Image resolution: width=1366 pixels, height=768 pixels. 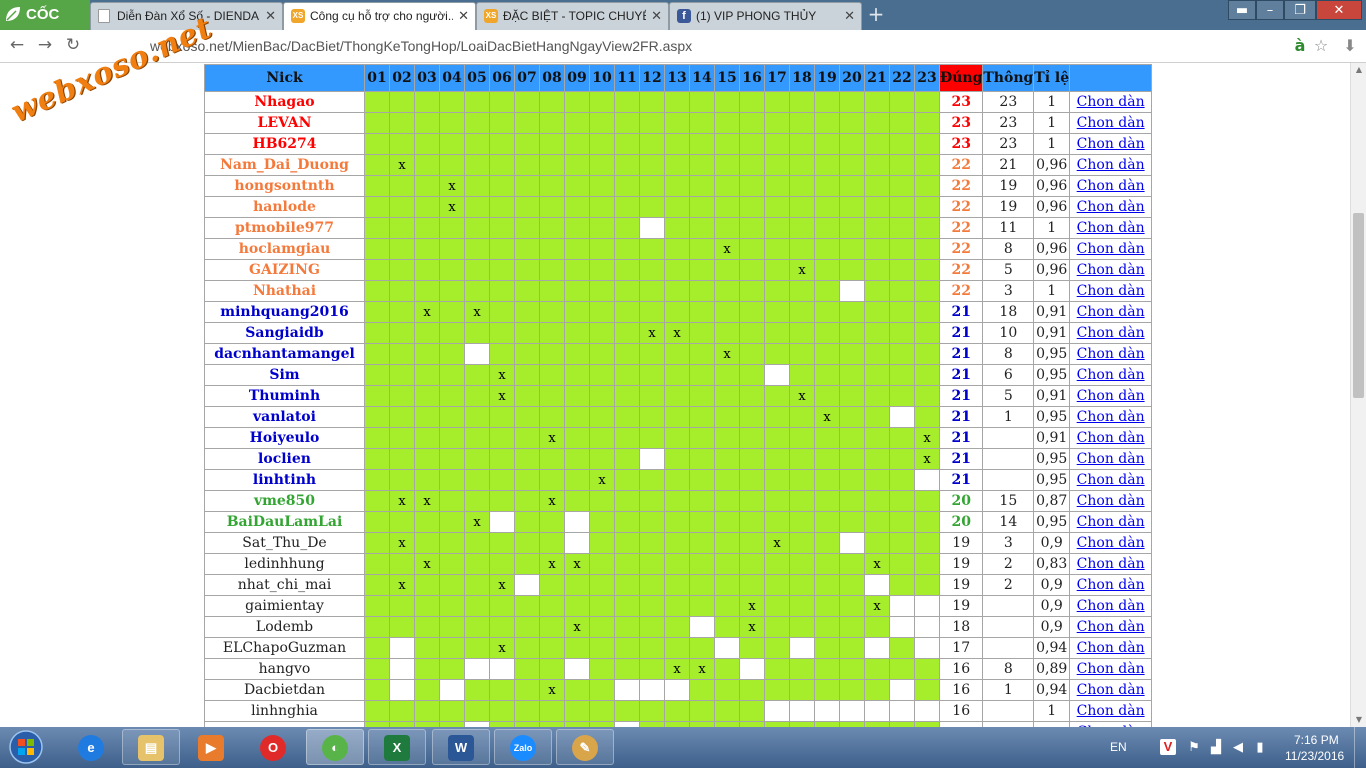 What do you see at coordinates (26, 747) in the screenshot?
I see `windows-start-icon` at bounding box center [26, 747].